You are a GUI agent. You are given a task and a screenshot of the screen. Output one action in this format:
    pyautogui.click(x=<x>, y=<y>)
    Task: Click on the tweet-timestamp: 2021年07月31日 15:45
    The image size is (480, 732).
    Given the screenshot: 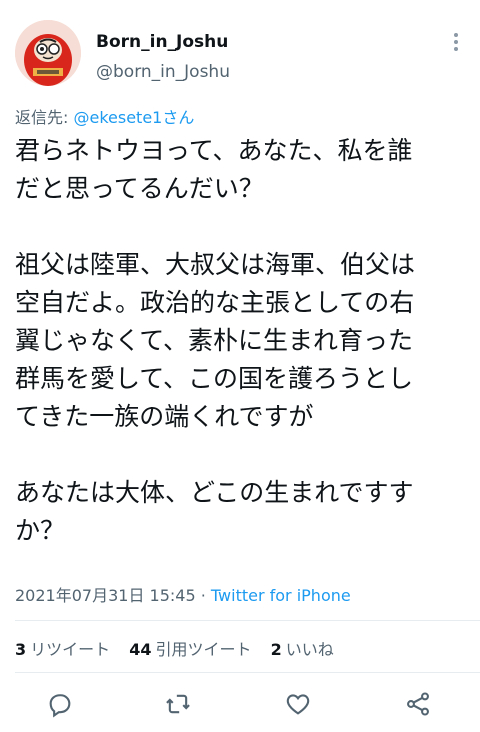 What is the action you would take?
    pyautogui.click(x=105, y=595)
    